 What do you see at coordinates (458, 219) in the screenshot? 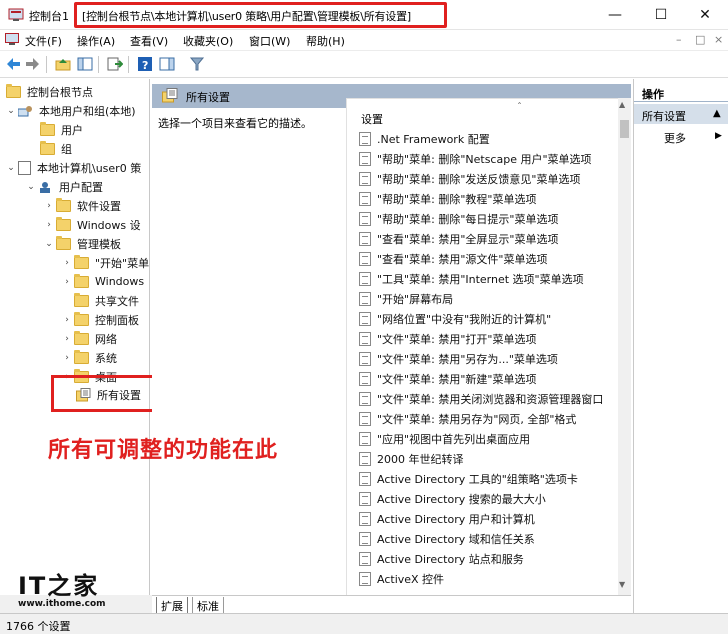
I see `list-item: "帮助"菜单: 删除"每日提示"菜单选项` at bounding box center [458, 219].